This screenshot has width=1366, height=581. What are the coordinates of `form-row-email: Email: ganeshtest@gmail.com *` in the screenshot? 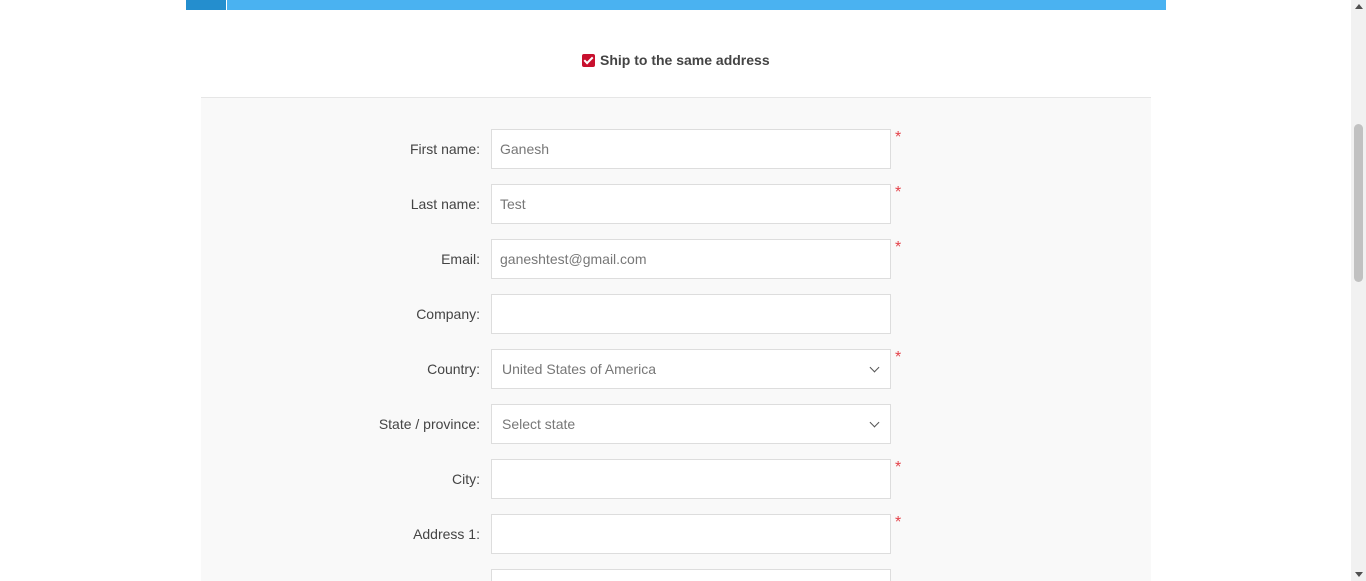 It's located at (676, 259).